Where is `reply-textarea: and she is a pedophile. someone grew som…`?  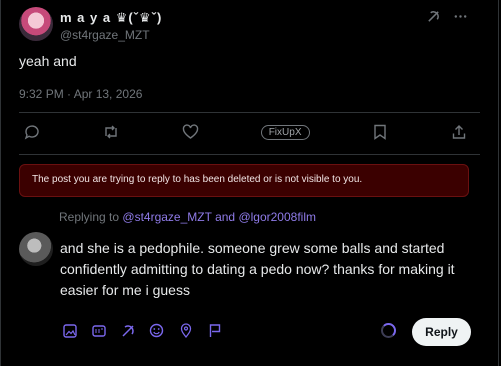 reply-textarea: and she is a pedophile. someone grew som… is located at coordinates (265, 269).